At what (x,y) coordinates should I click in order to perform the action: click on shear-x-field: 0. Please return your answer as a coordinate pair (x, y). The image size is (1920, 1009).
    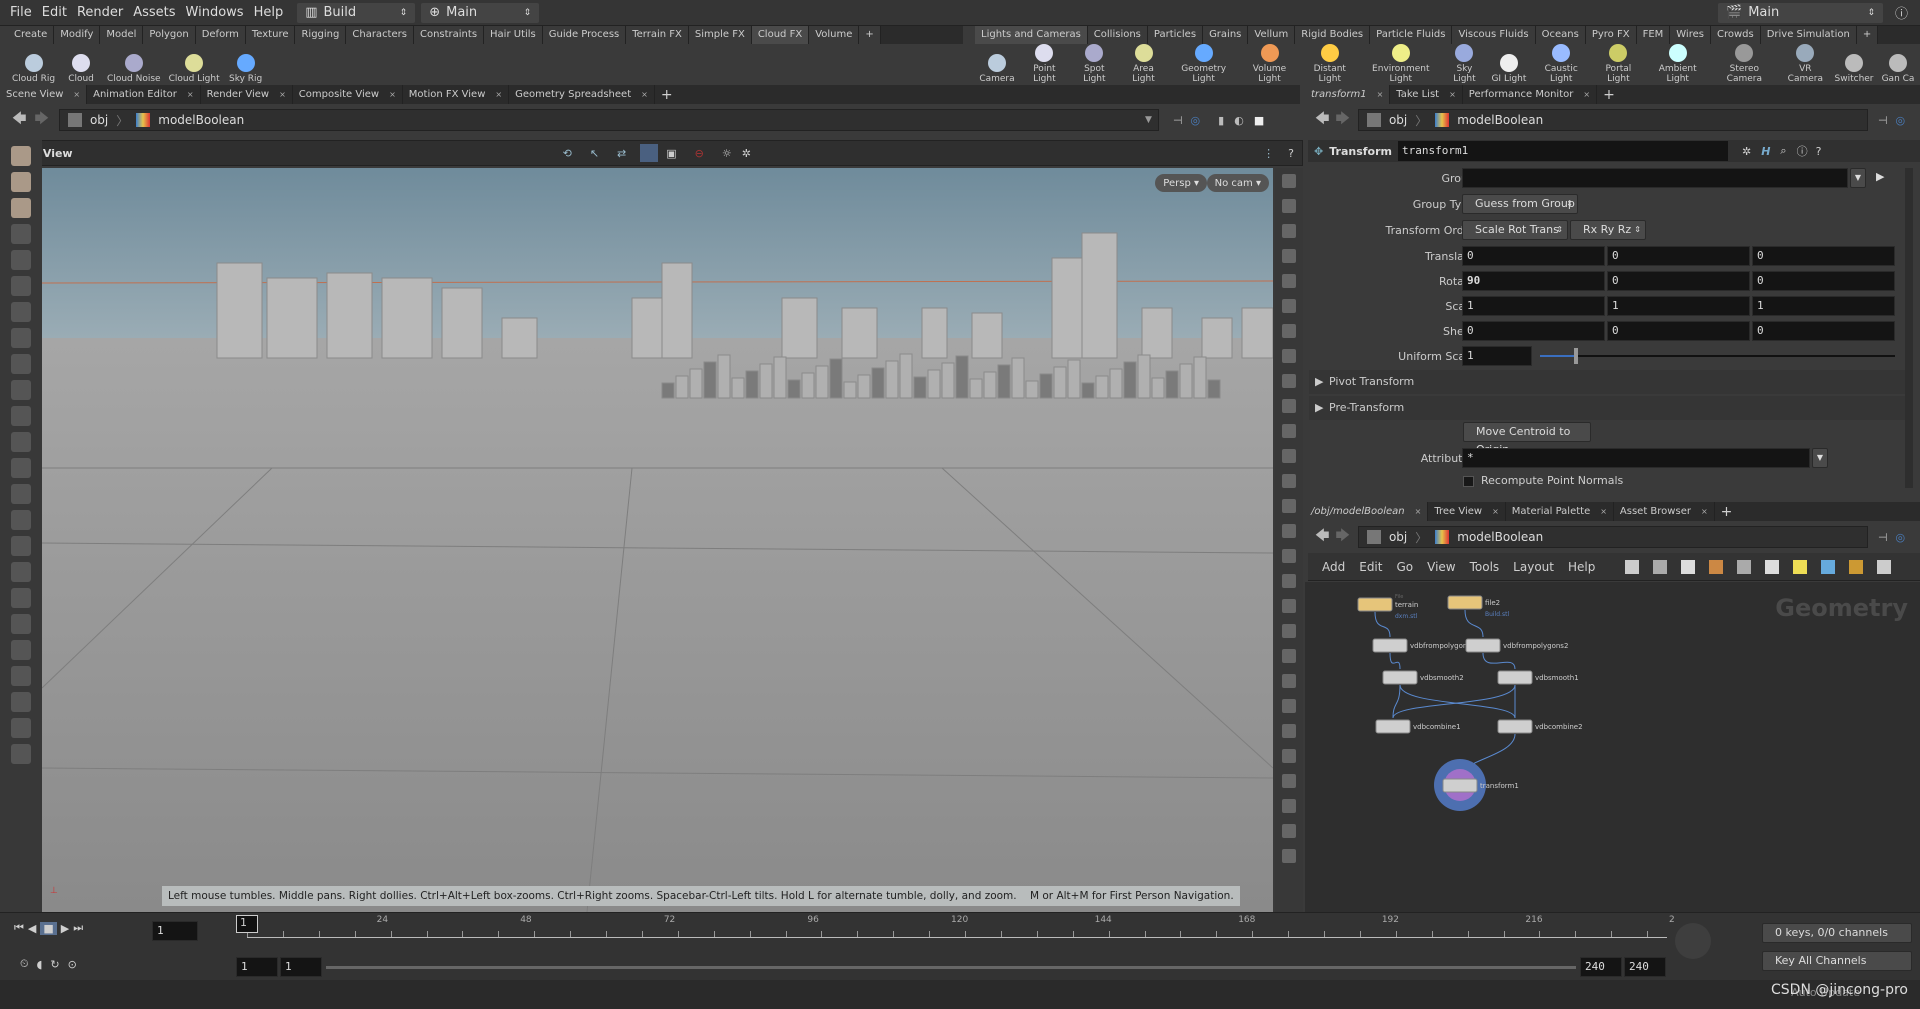
    Looking at the image, I should click on (1533, 331).